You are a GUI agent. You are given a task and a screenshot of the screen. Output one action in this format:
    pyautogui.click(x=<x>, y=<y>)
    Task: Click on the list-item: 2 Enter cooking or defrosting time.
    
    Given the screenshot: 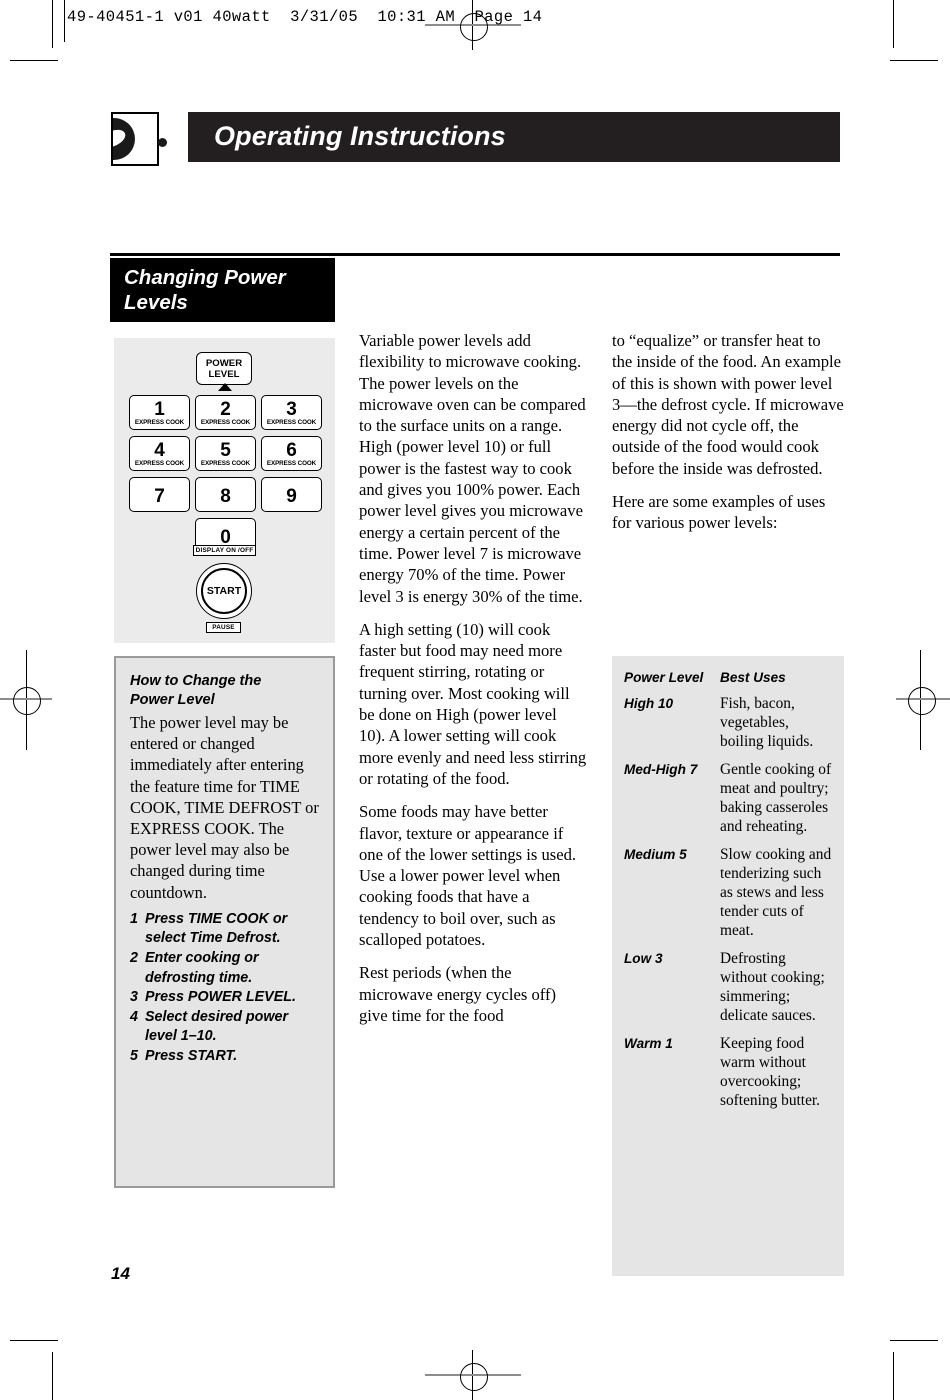 What is the action you would take?
    pyautogui.click(x=224, y=968)
    